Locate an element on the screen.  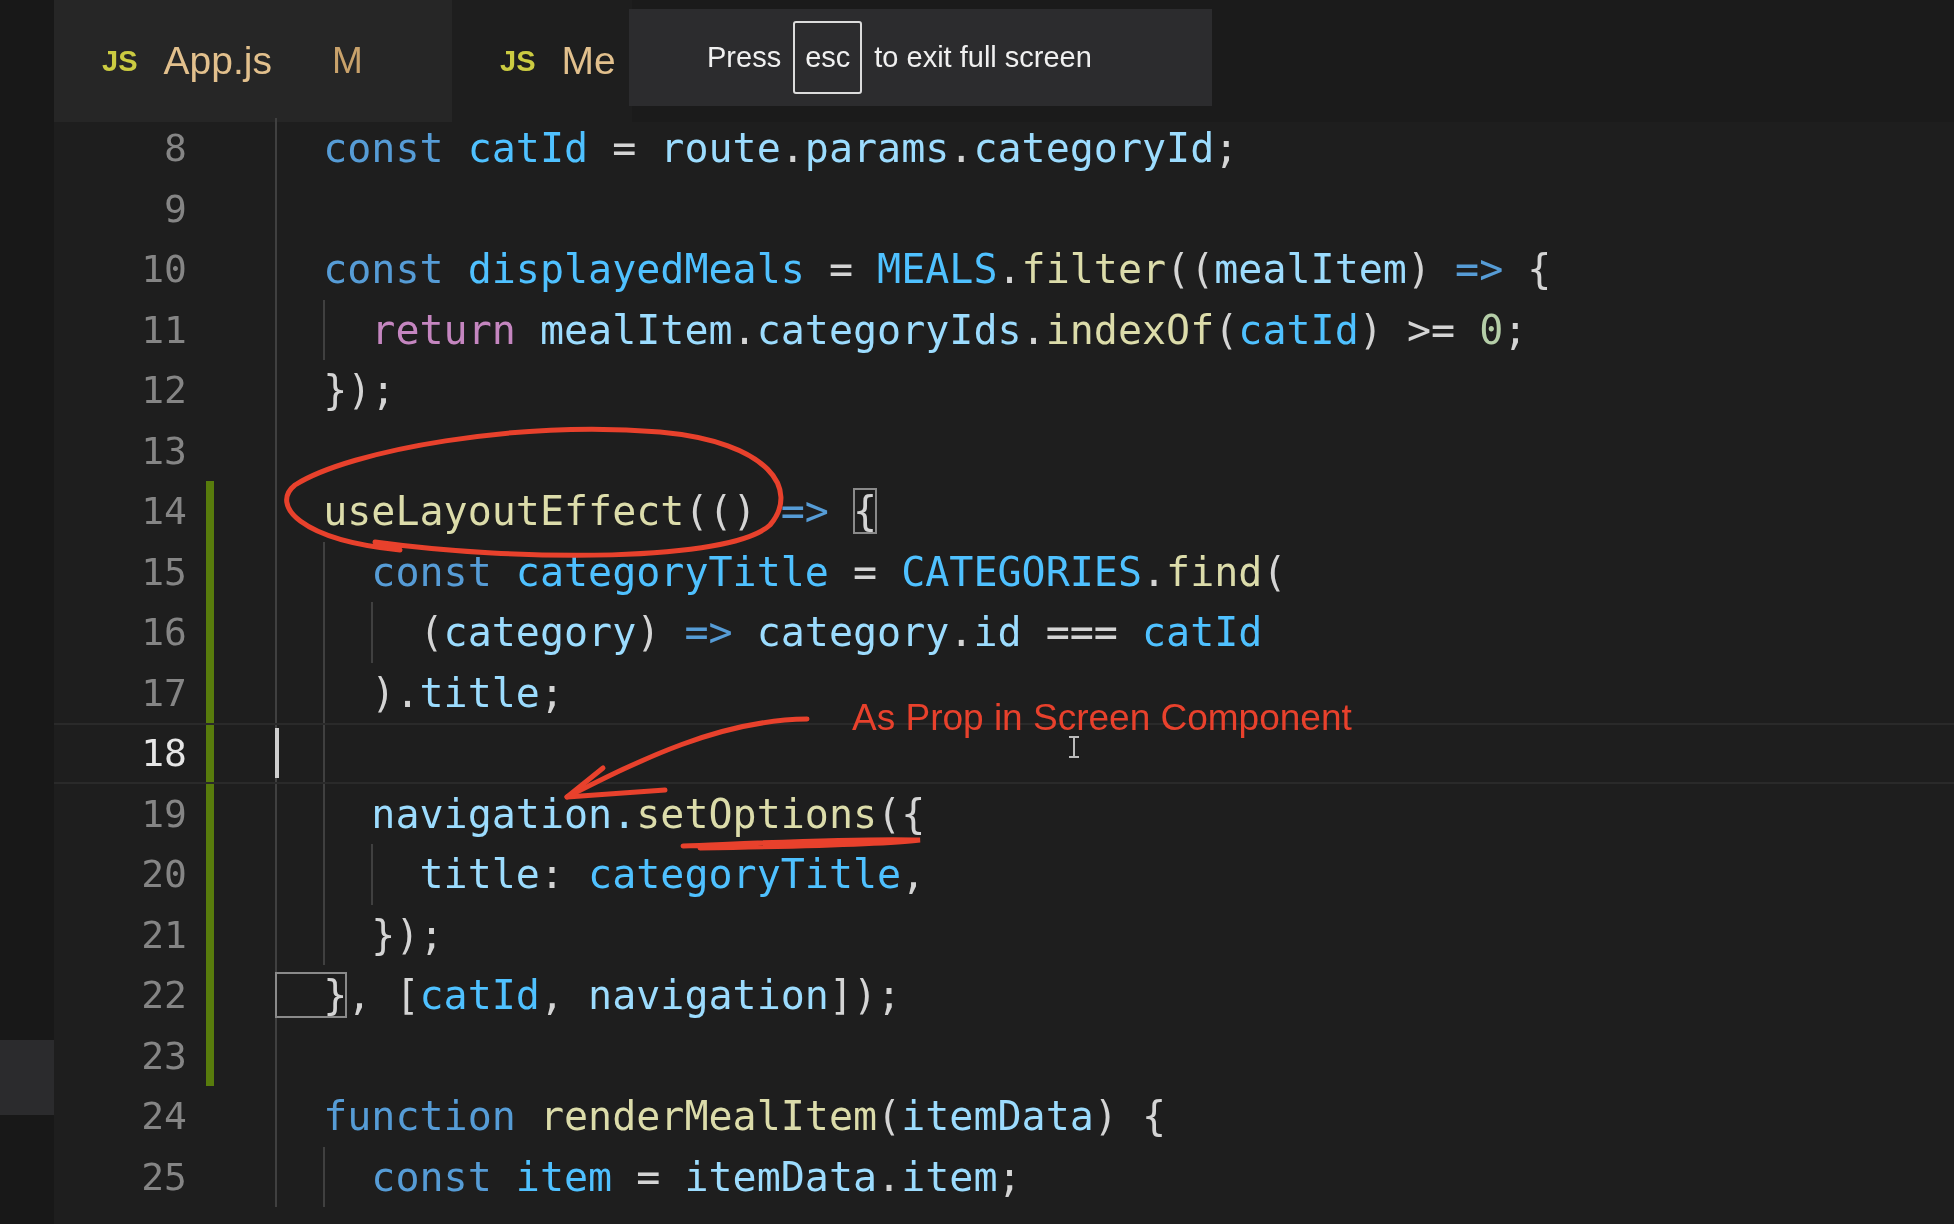
code-line: const displayedMeals = MEALS.filter((mealItem) => { is located at coordinates (937, 269).